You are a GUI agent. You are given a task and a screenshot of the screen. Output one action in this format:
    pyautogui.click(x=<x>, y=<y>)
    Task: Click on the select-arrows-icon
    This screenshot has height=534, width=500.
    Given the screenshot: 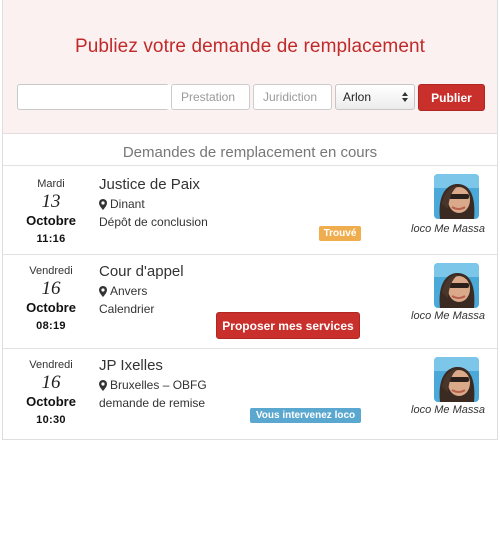 What is the action you would take?
    pyautogui.click(x=405, y=97)
    